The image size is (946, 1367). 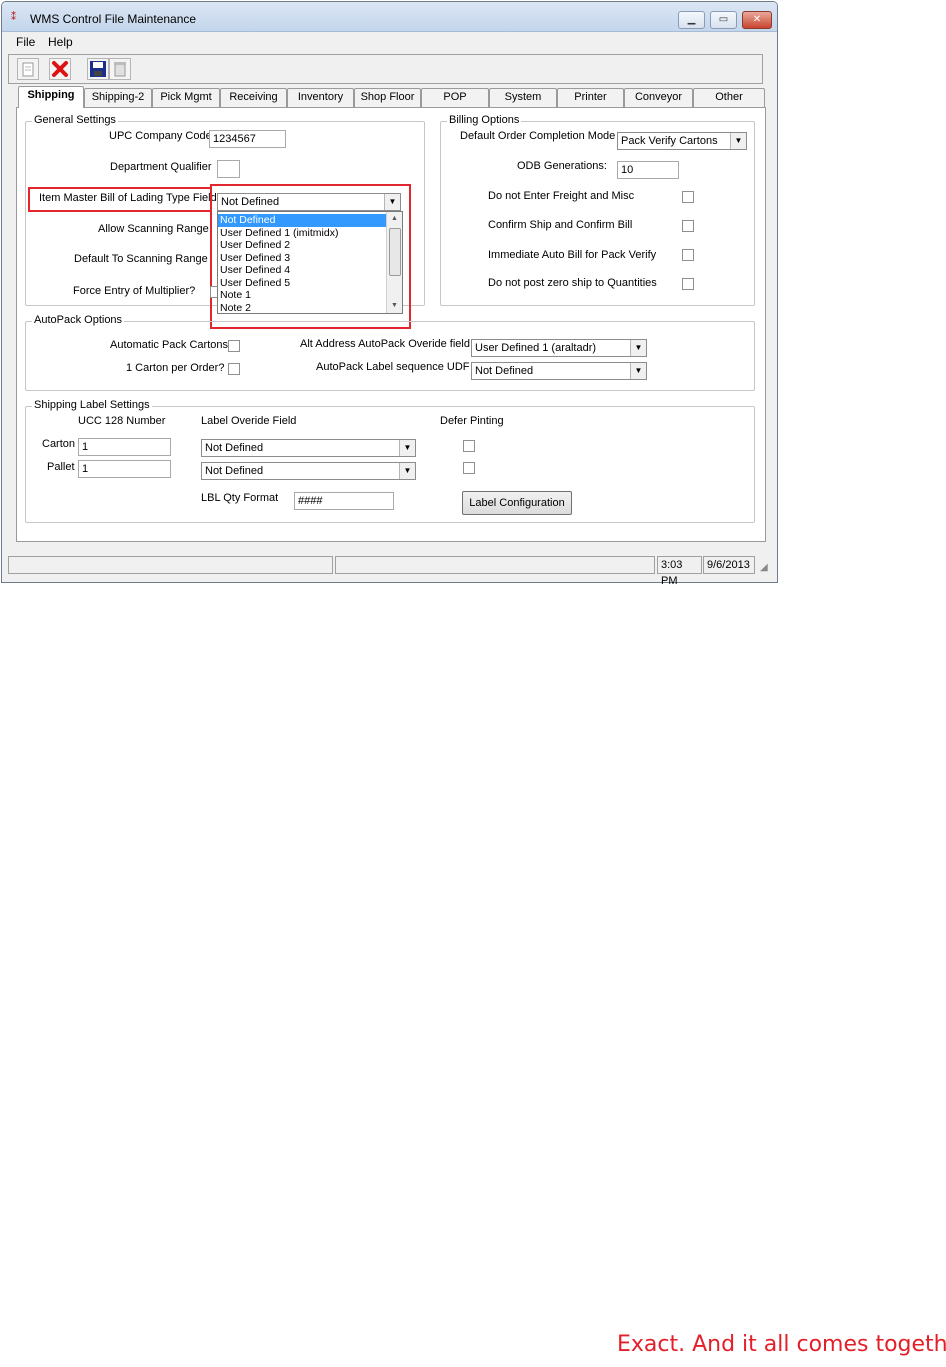 What do you see at coordinates (75, 120) in the screenshot?
I see `general-settings-title: General Settings` at bounding box center [75, 120].